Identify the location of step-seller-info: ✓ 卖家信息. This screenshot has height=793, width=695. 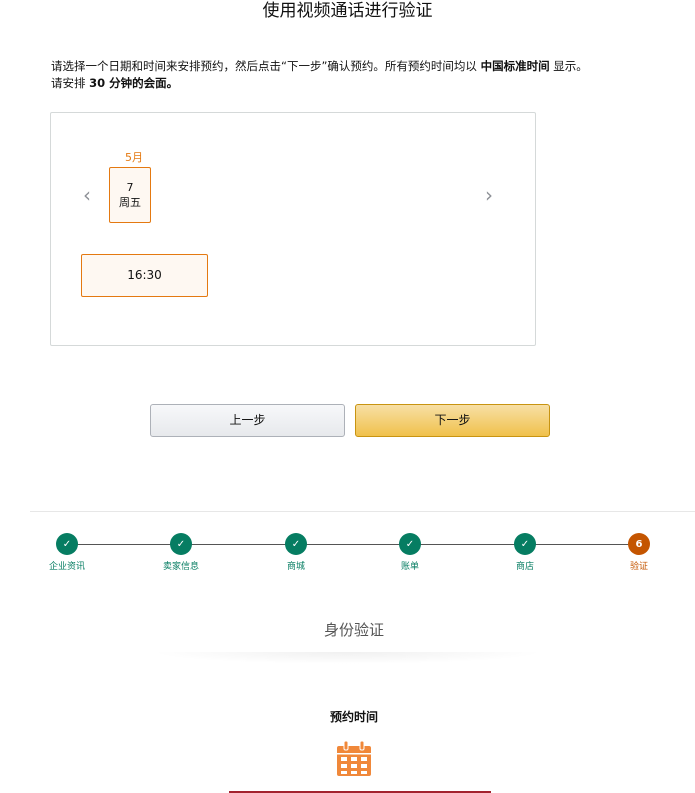
(181, 552).